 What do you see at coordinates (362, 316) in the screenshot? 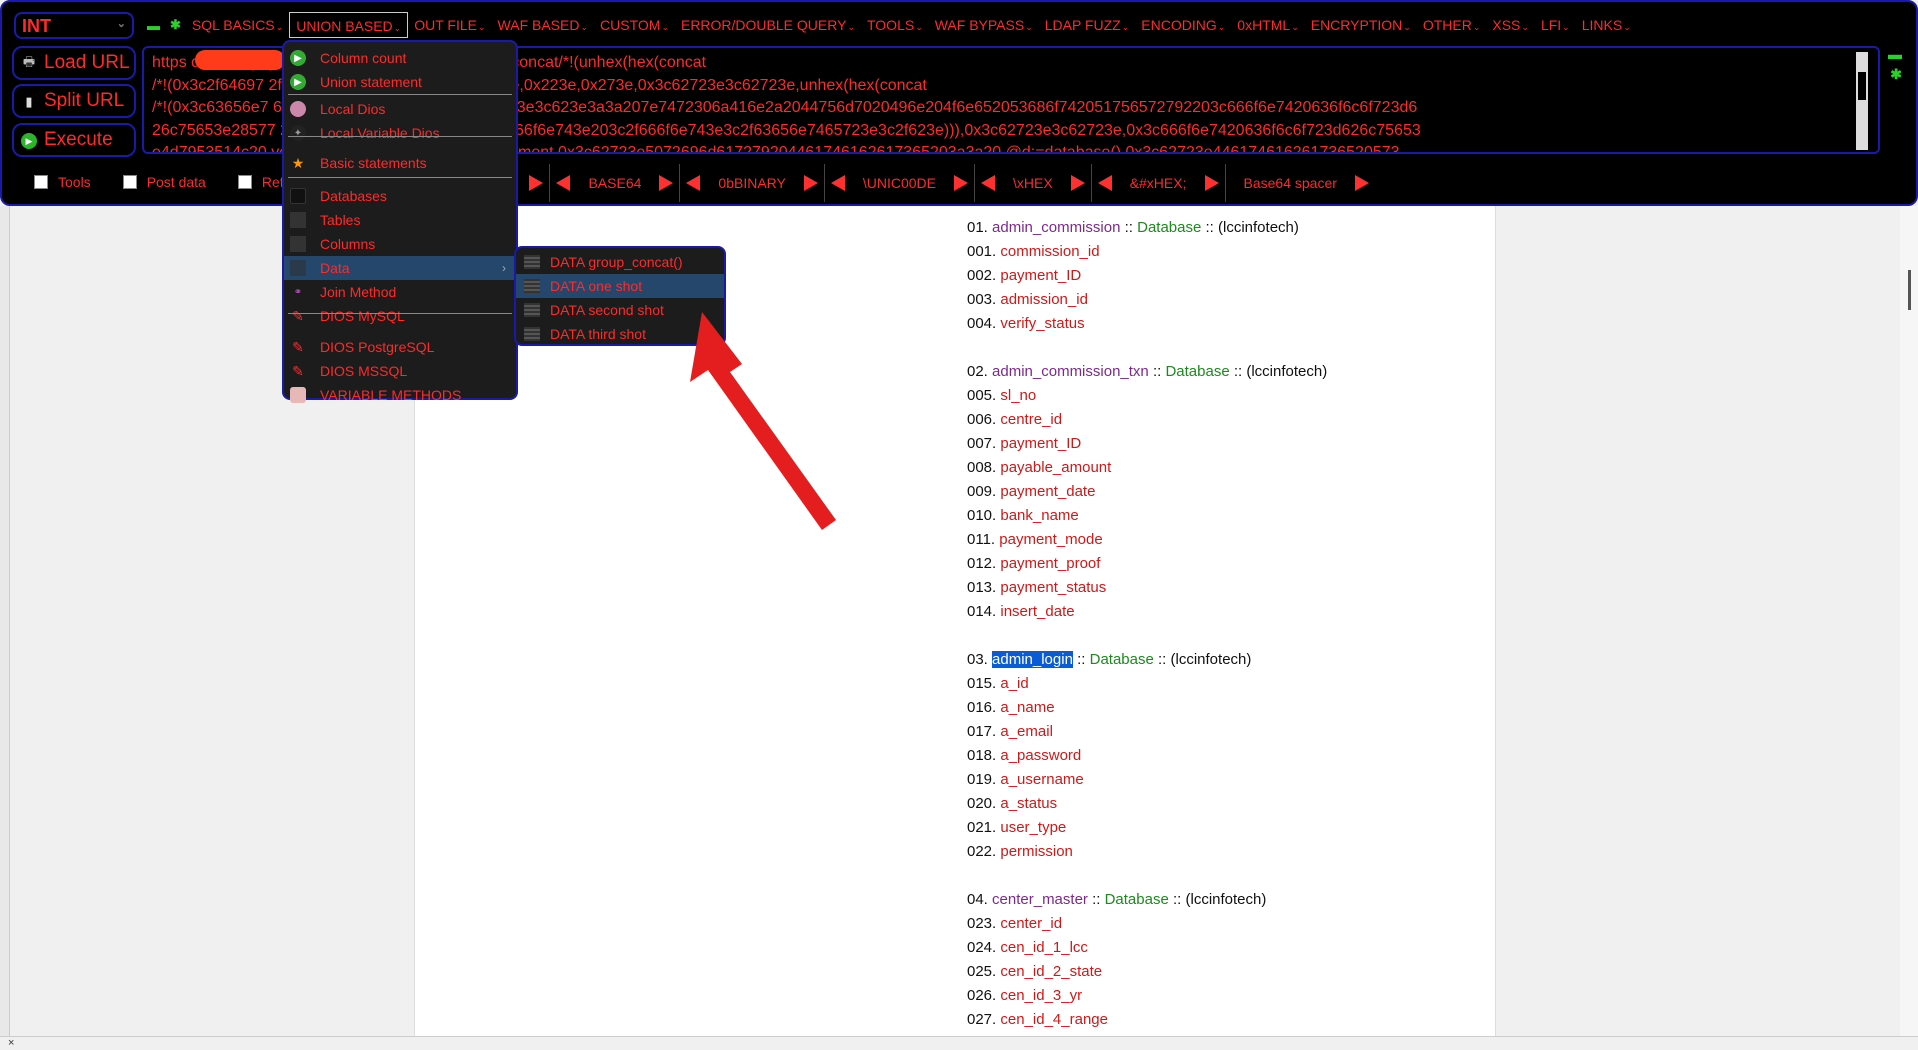
I see `dropdown-item-label: DIOS MySQL` at bounding box center [362, 316].